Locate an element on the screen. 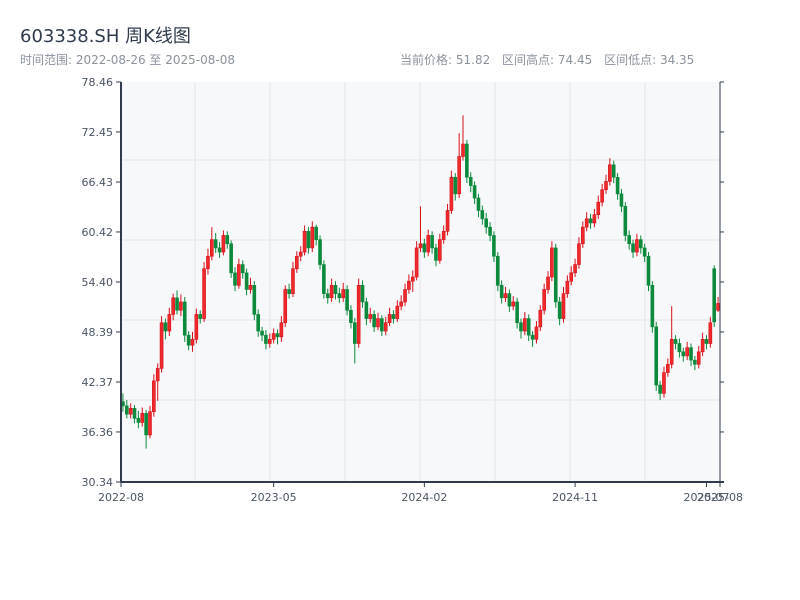 The width and height of the screenshot is (800, 600). x-tick-label: 2024-02 is located at coordinates (424, 497).